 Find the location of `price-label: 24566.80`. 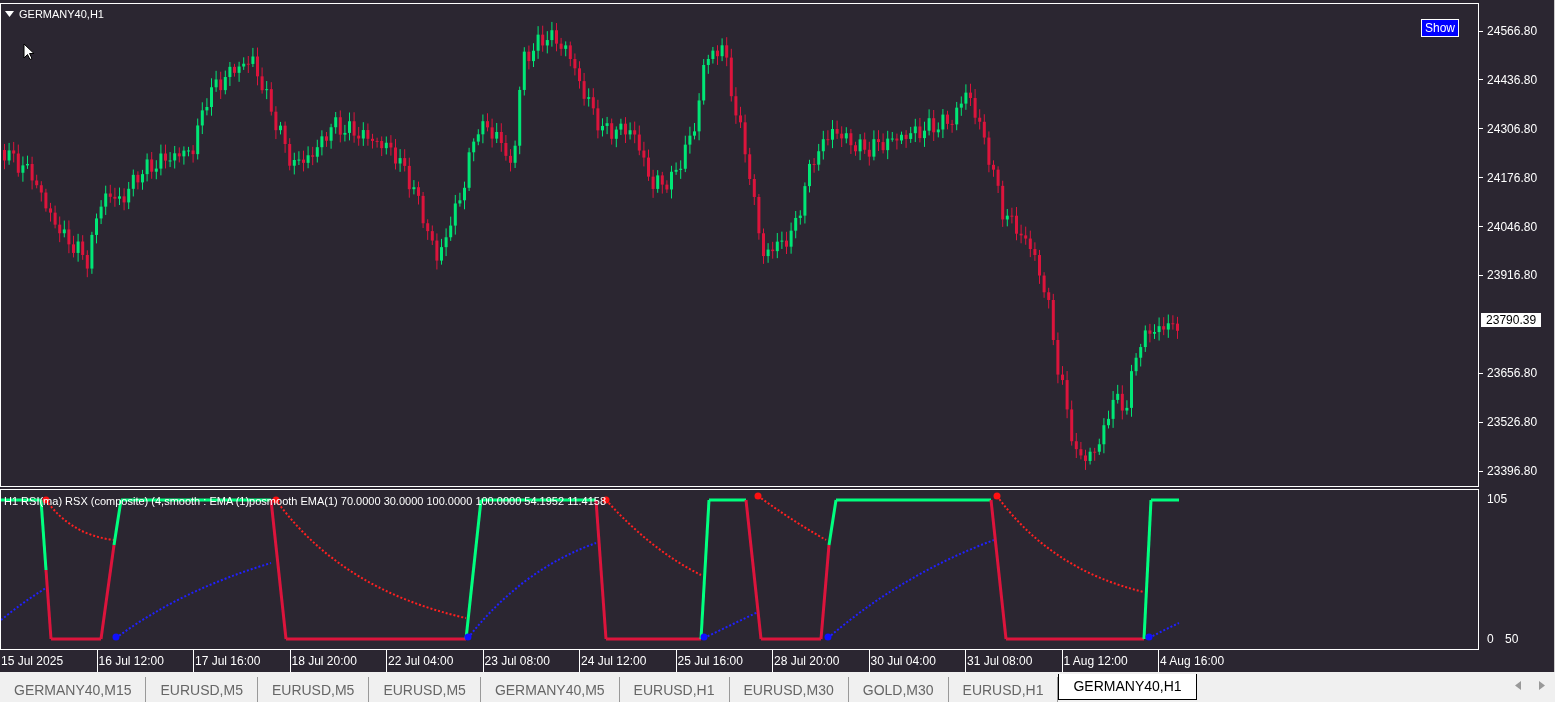

price-label: 24566.80 is located at coordinates (1512, 31).